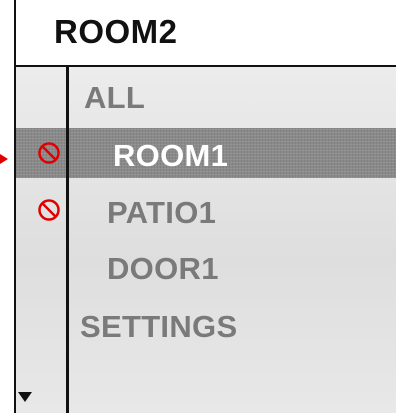 The width and height of the screenshot is (396, 413). What do you see at coordinates (116, 31) in the screenshot?
I see `menu-title: ROOM2` at bounding box center [116, 31].